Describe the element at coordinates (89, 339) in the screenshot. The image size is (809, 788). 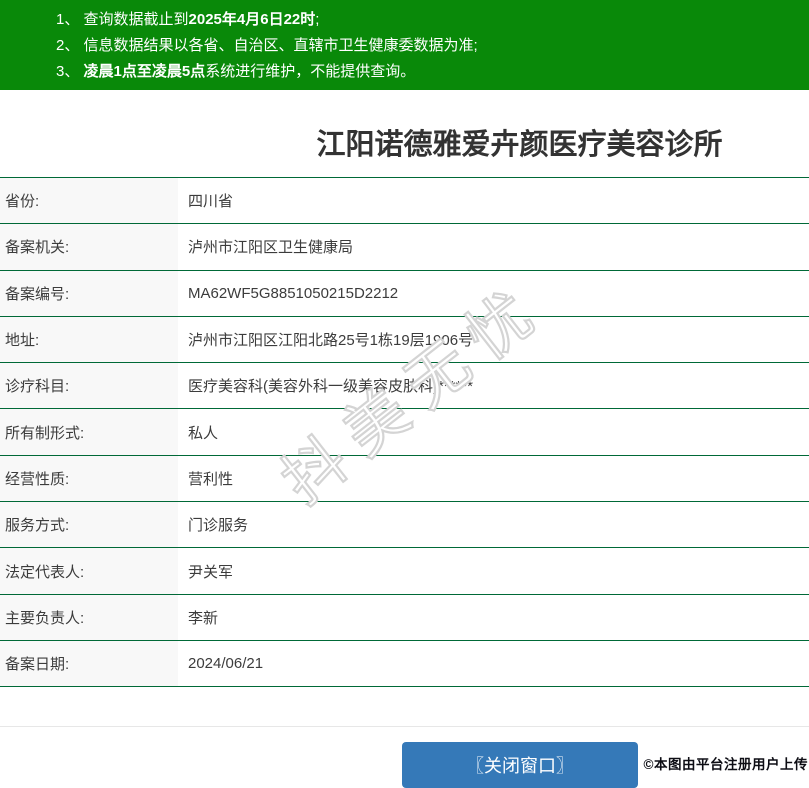
I see `row-label: 地址:` at that location.